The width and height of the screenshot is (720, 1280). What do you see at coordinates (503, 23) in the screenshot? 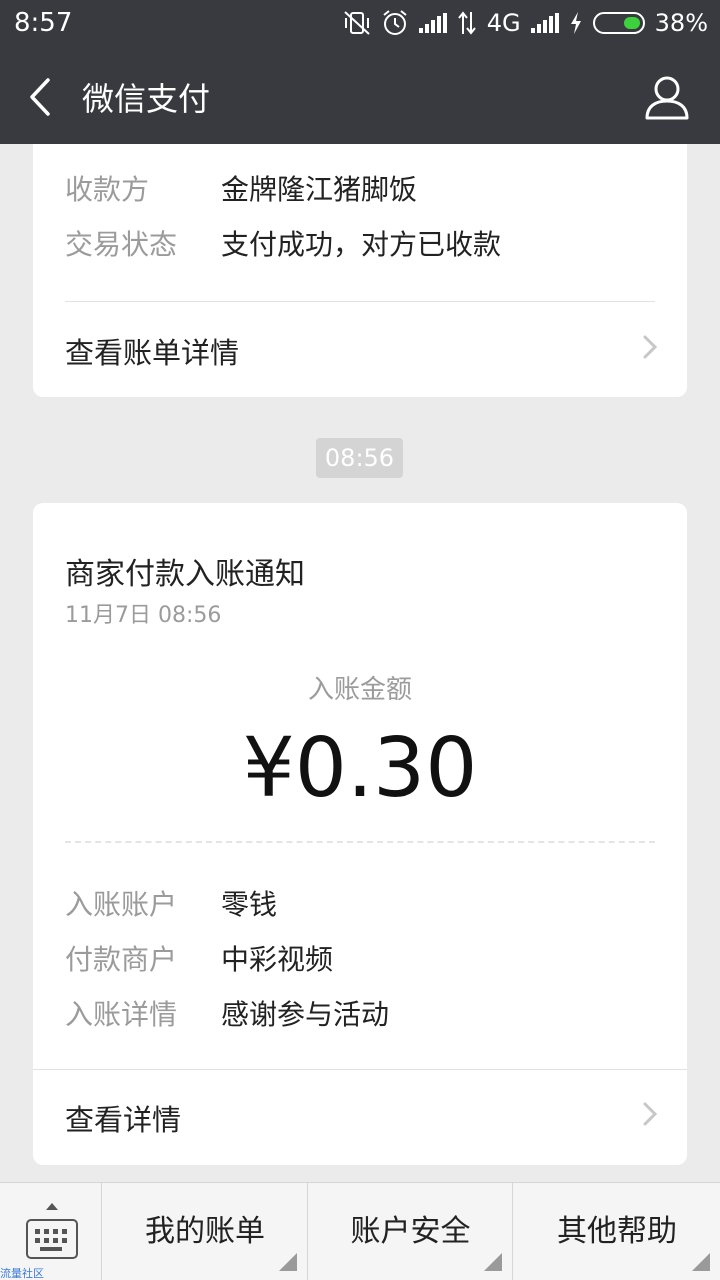
I see `network-type: 4G` at bounding box center [503, 23].